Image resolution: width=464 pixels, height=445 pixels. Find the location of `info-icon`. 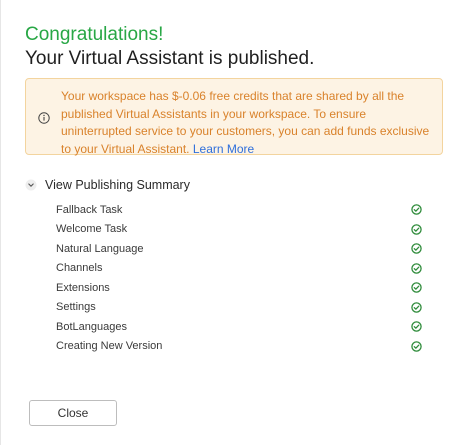

info-icon is located at coordinates (44, 117).